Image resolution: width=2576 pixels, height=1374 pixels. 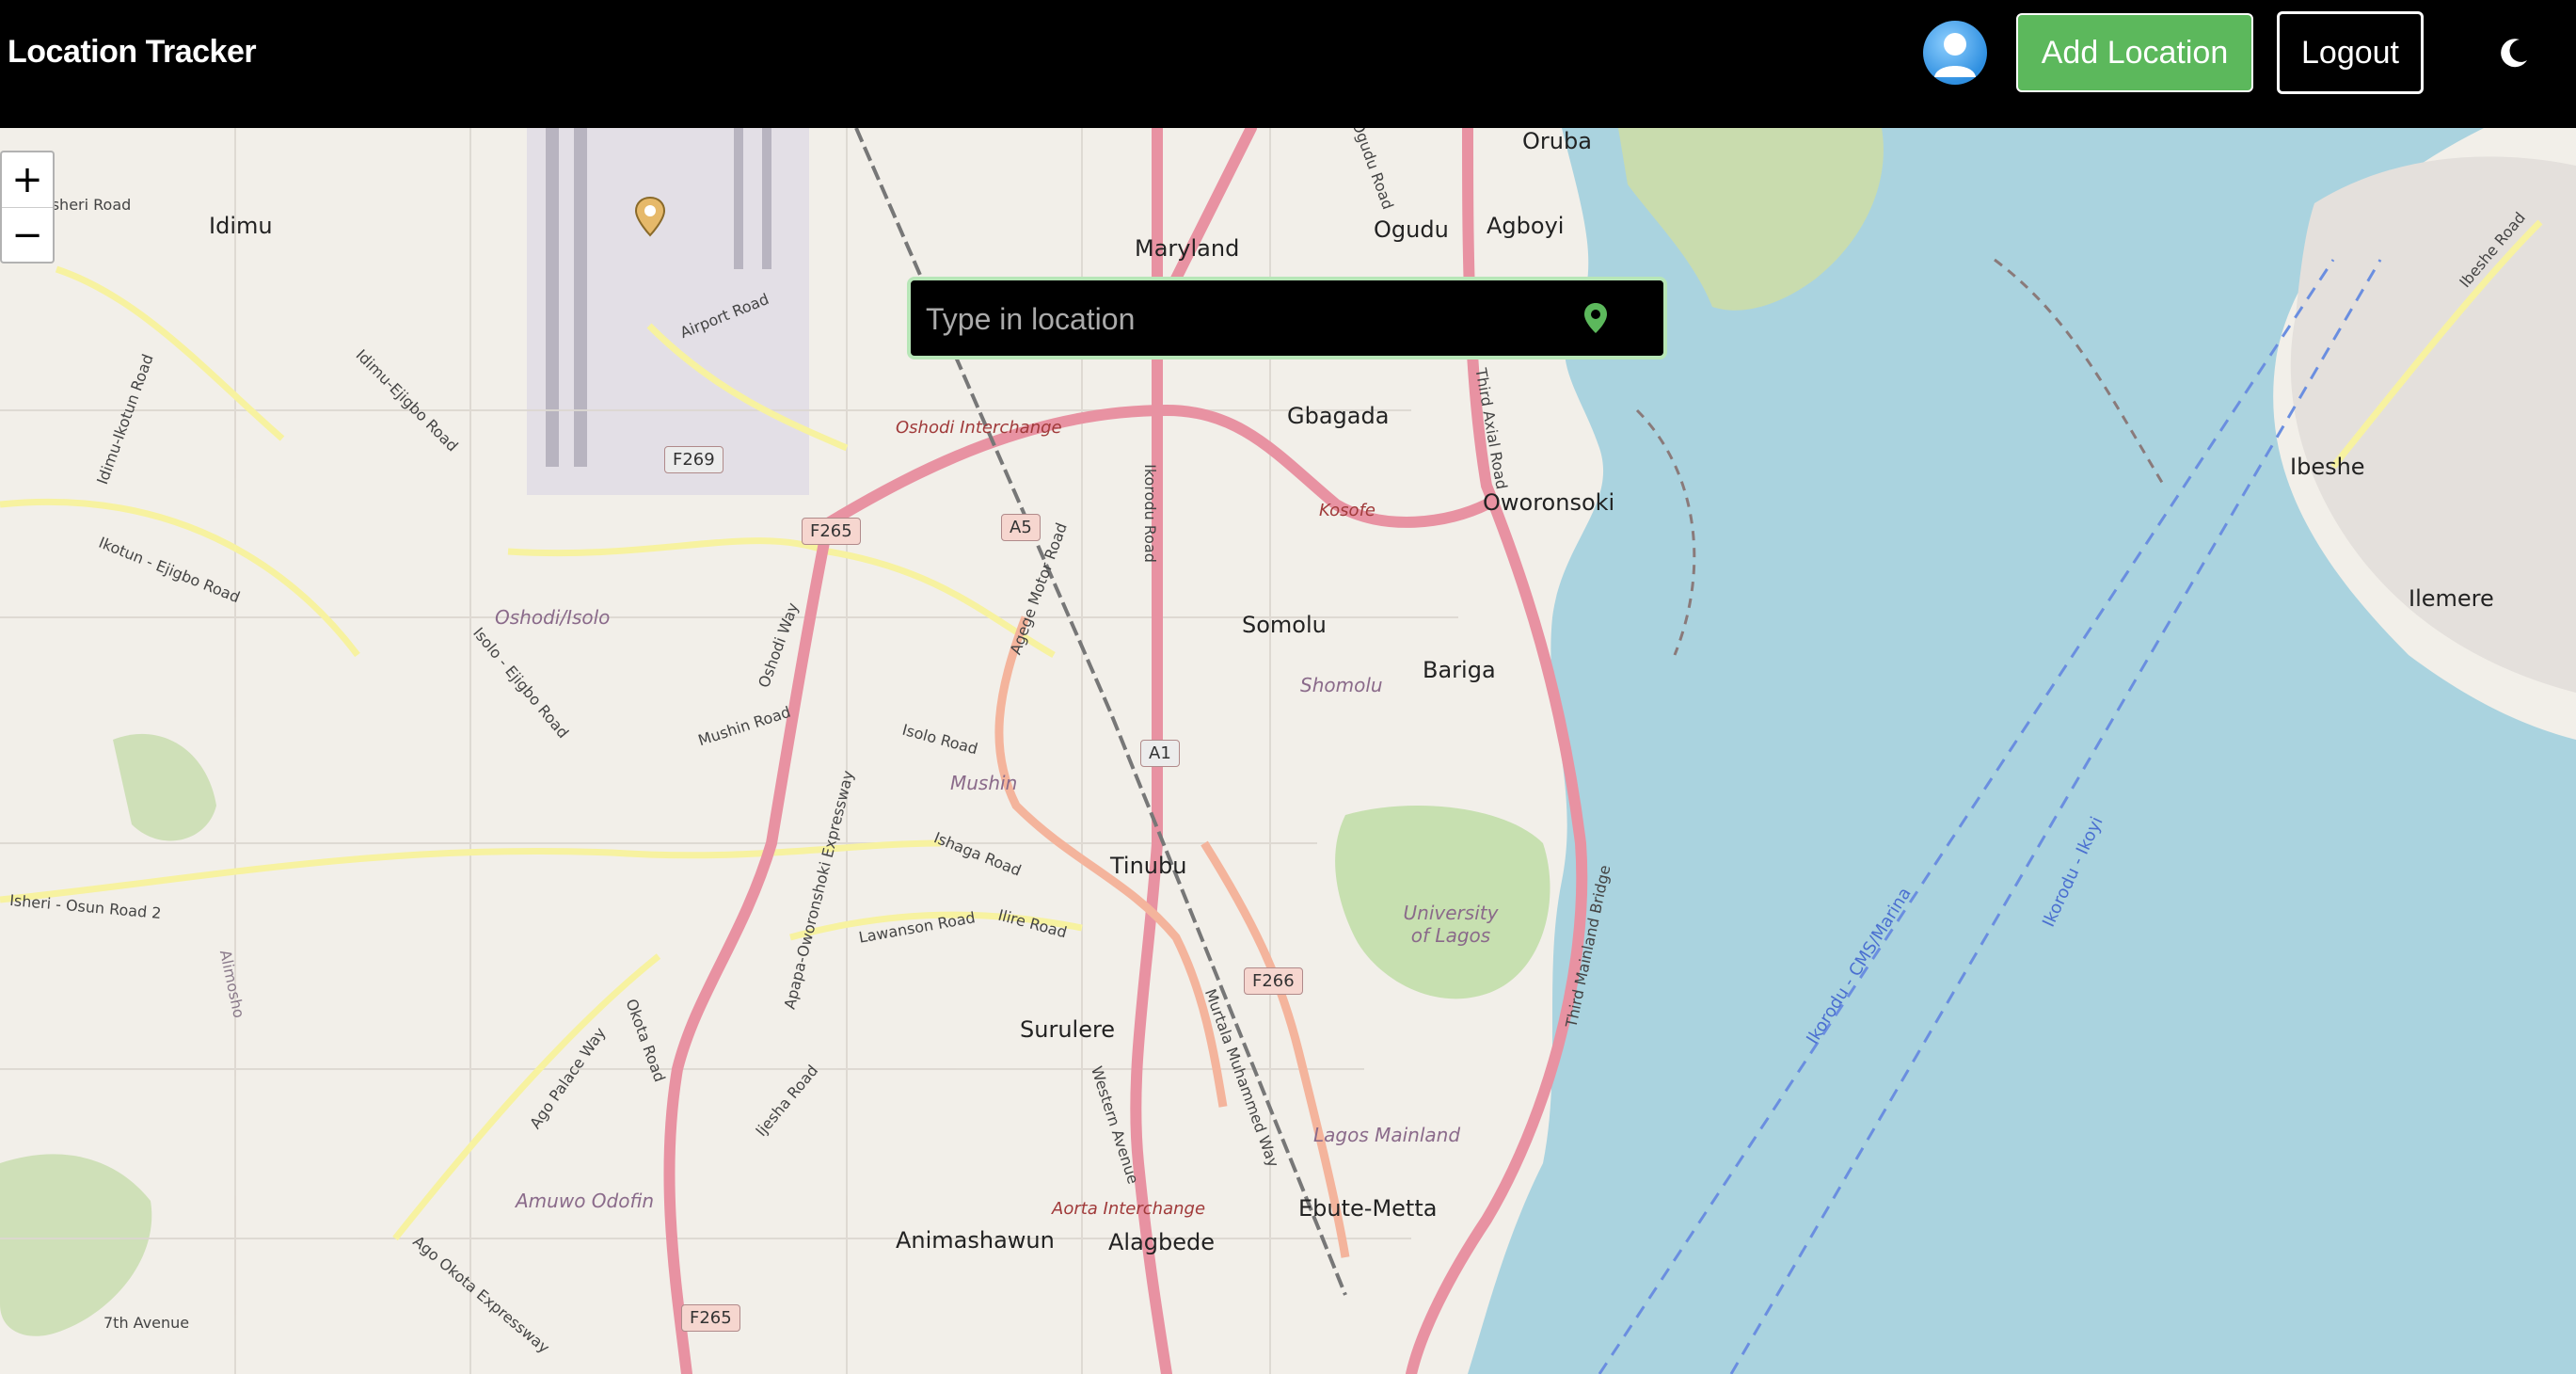 I want to click on place-label: Ibeshe, so click(x=2327, y=467).